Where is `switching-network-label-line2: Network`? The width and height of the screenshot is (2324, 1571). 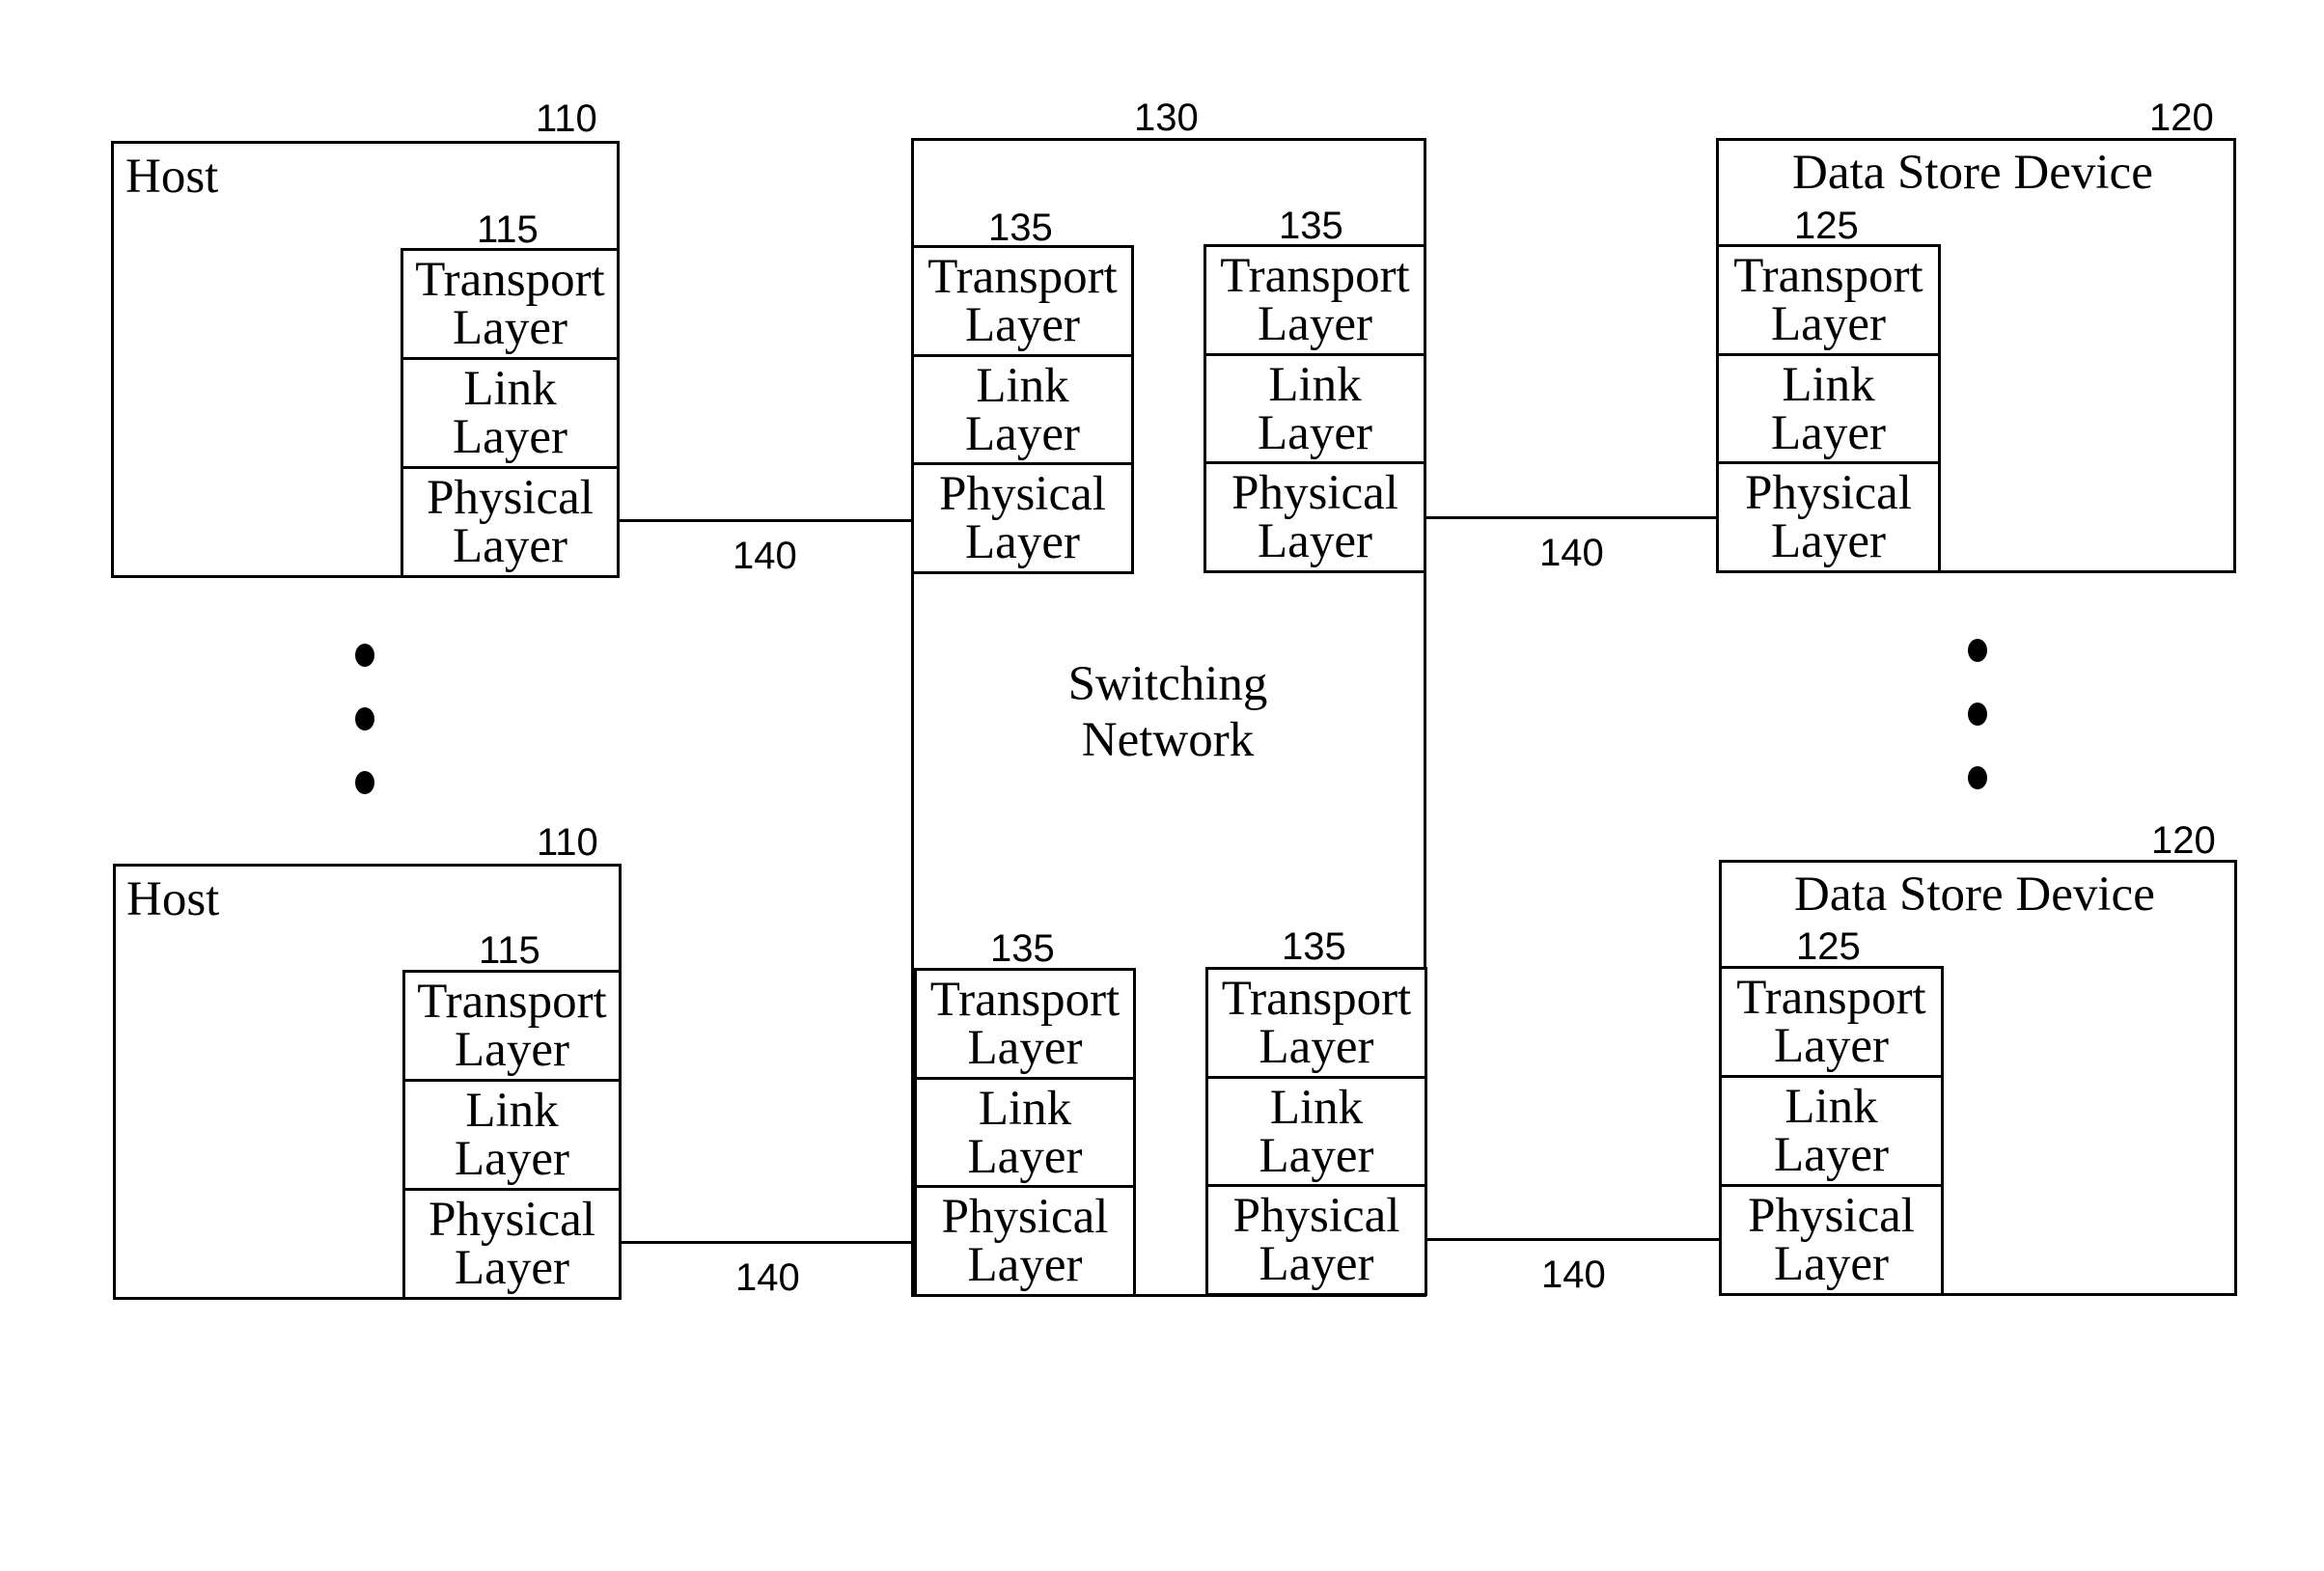
switching-network-label-line2: Network is located at coordinates (1168, 740).